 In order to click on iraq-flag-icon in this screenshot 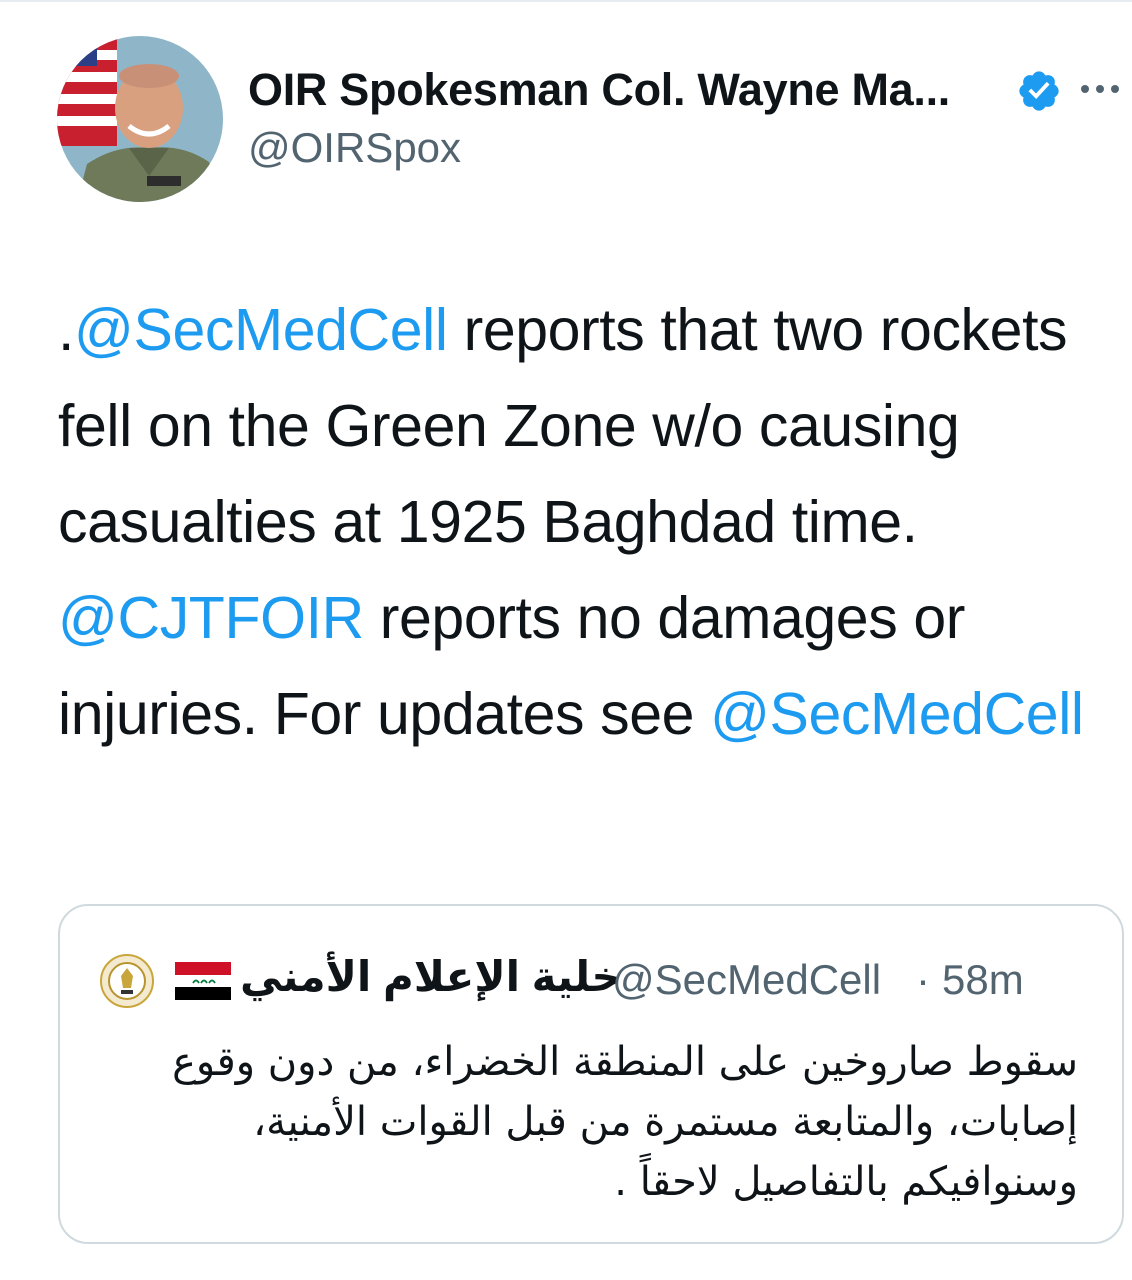, I will do `click(203, 981)`.